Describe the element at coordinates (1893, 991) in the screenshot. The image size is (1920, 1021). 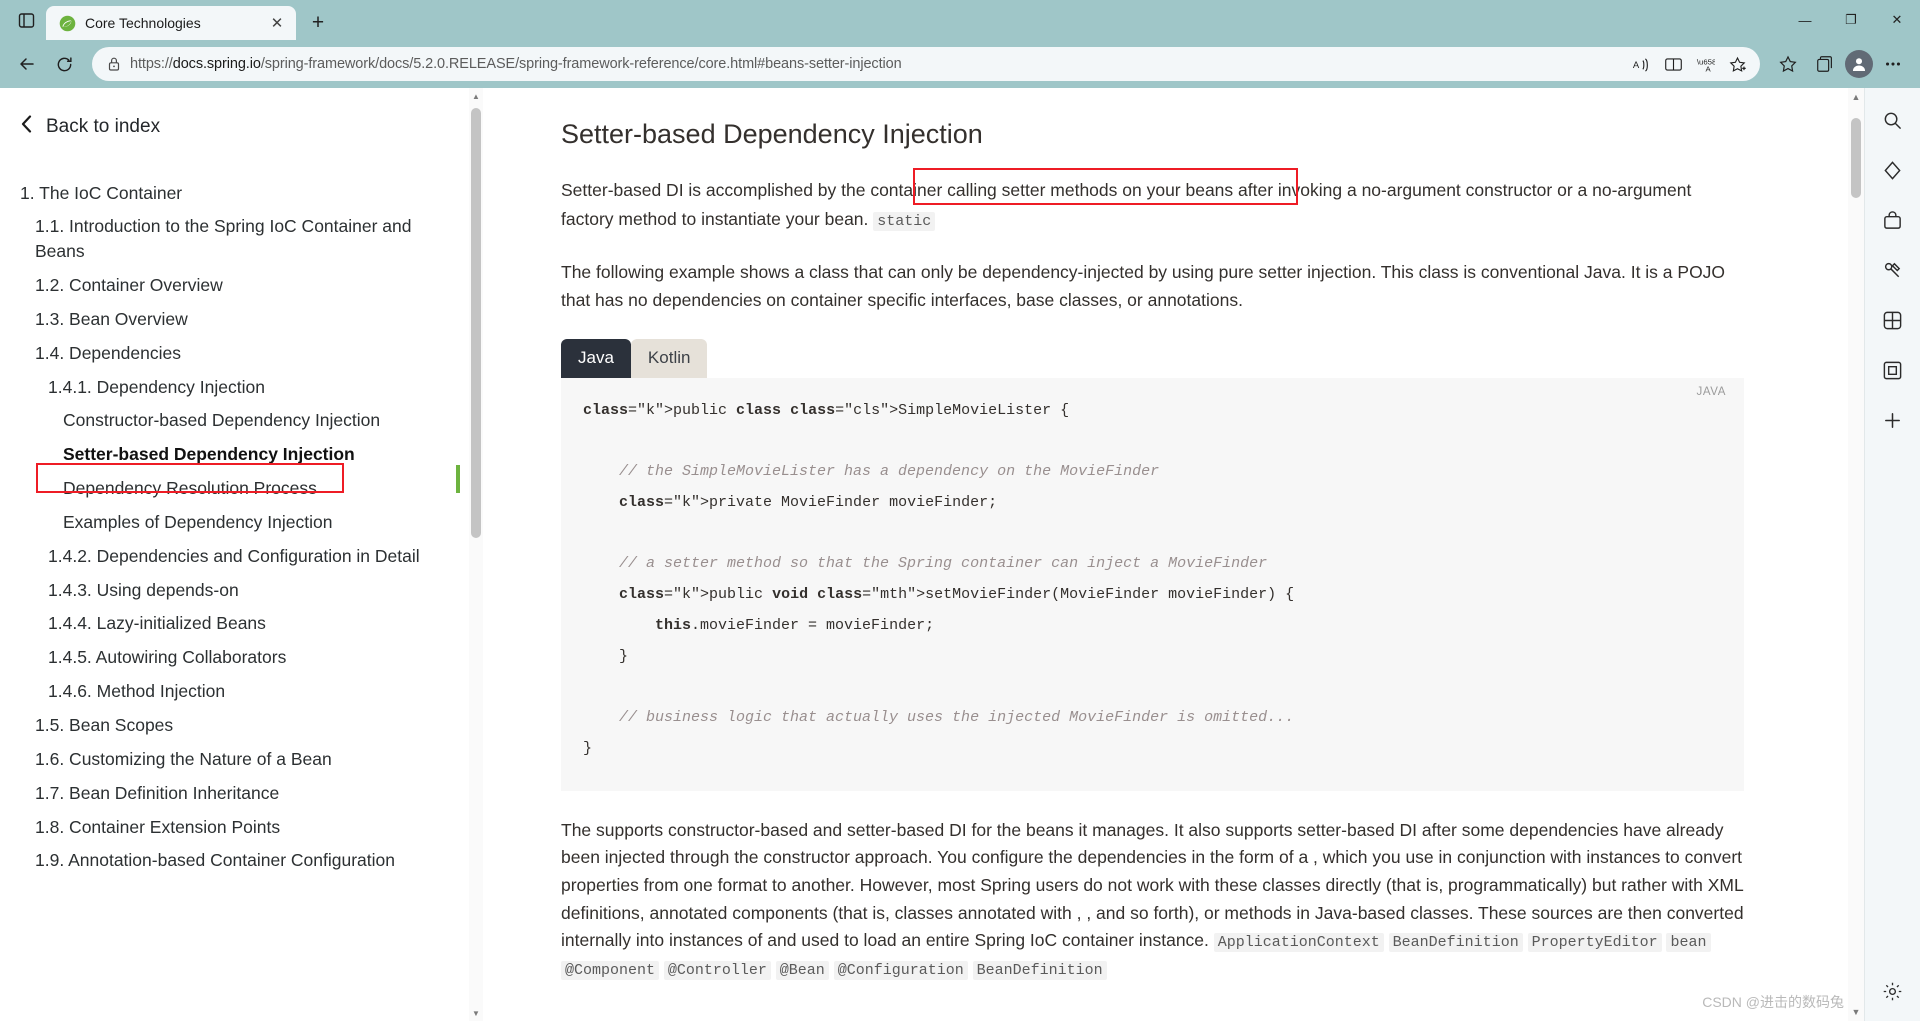
I see `sidebar-settings-icon` at that location.